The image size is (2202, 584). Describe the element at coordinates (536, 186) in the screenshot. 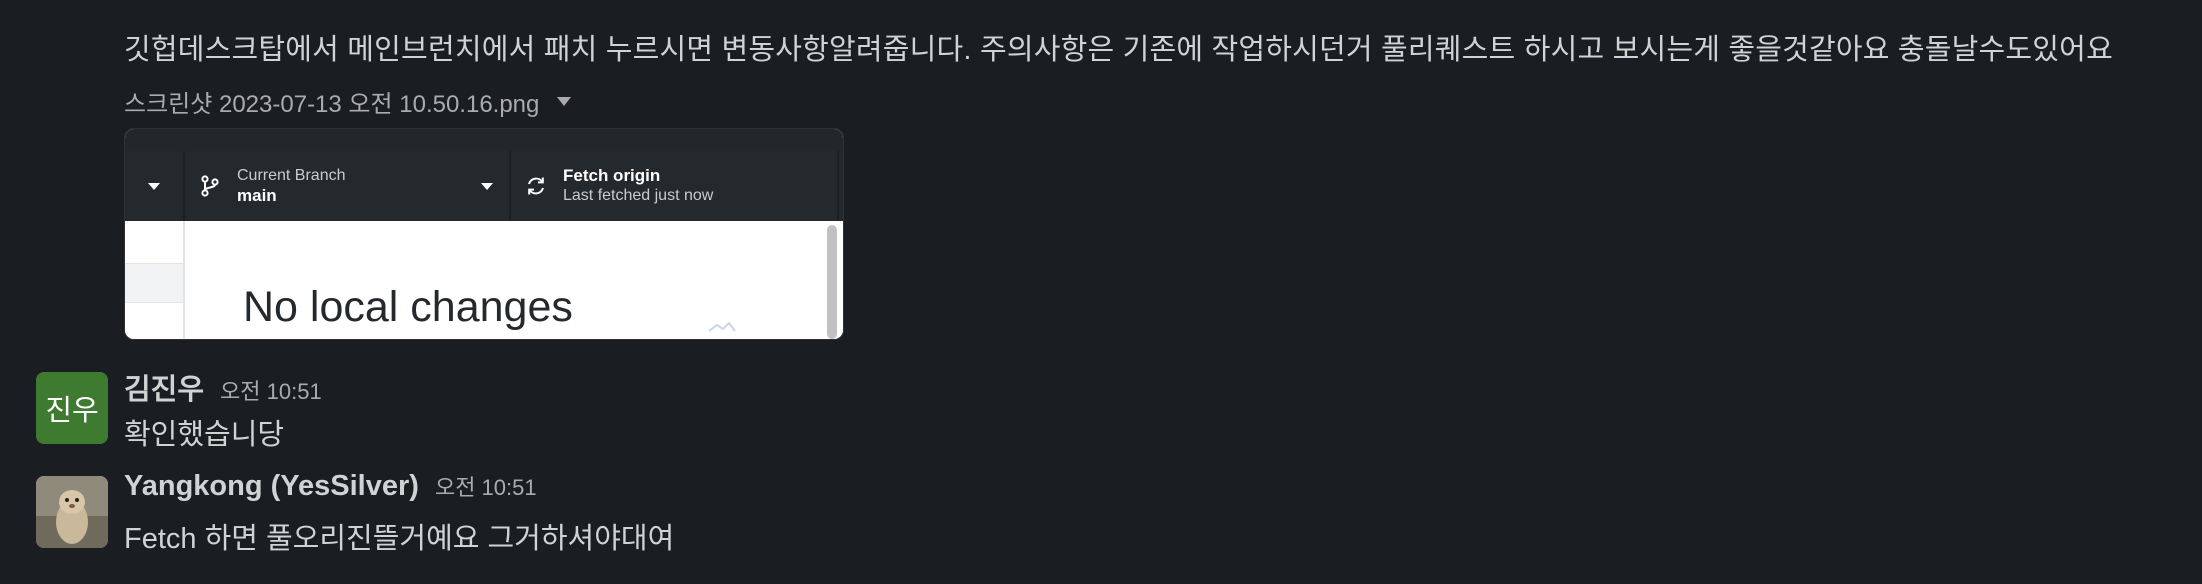

I see `sync-icon` at that location.